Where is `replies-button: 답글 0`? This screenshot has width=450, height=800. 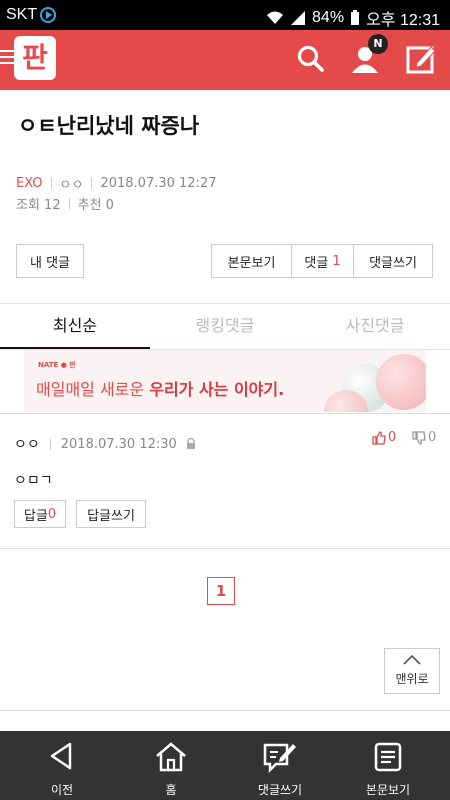
replies-button: 답글 0 is located at coordinates (40, 514).